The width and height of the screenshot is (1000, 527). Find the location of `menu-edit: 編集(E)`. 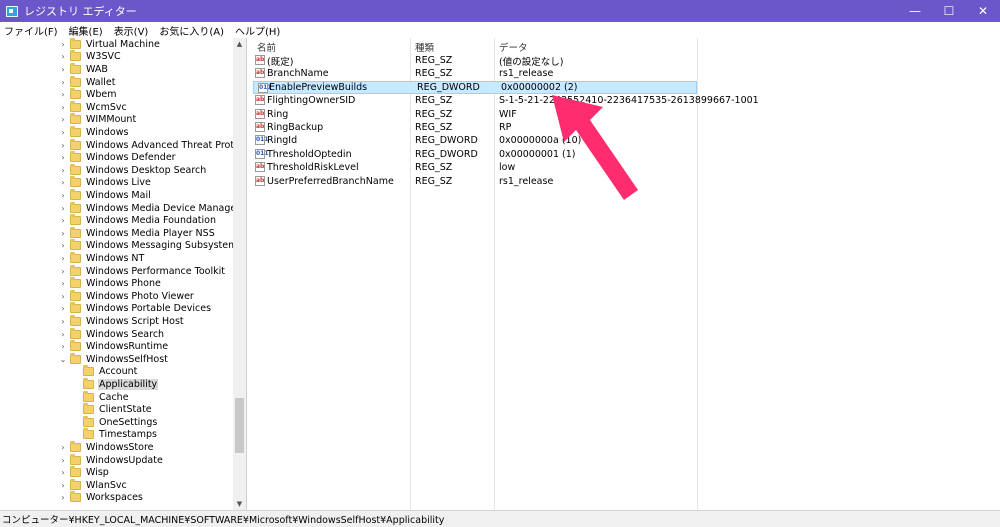

menu-edit: 編集(E) is located at coordinates (86, 30).